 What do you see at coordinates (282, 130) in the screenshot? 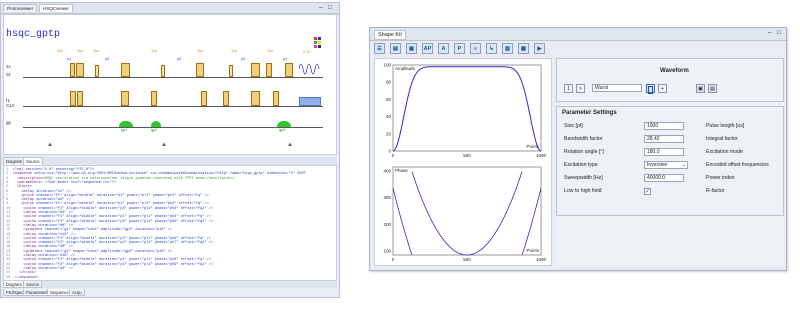
I see `gradient-label: gp3` at bounding box center [282, 130].